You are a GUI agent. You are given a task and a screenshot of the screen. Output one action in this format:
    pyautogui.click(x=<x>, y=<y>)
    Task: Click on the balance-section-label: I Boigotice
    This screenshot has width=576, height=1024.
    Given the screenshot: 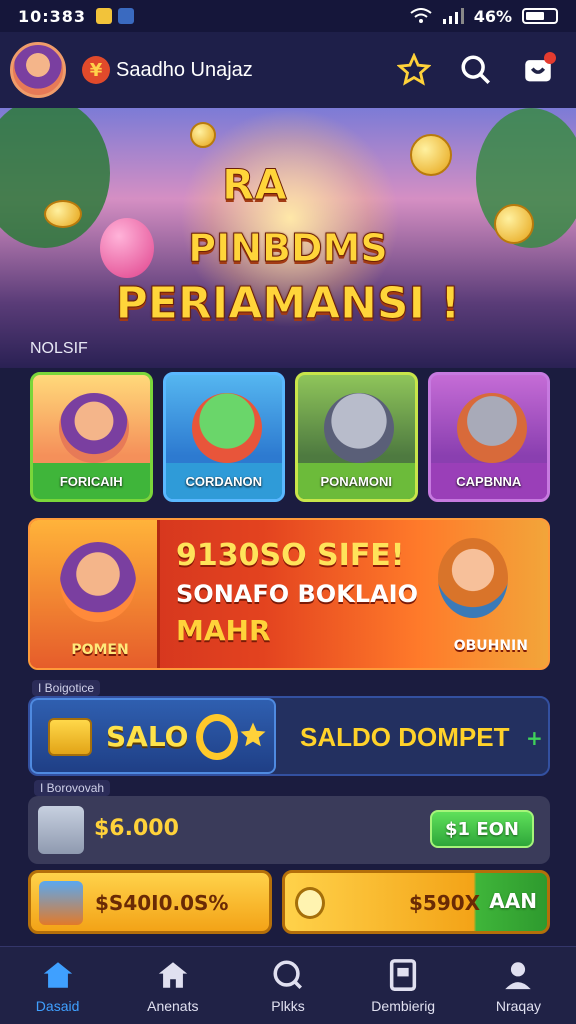 What is the action you would take?
    pyautogui.click(x=66, y=688)
    